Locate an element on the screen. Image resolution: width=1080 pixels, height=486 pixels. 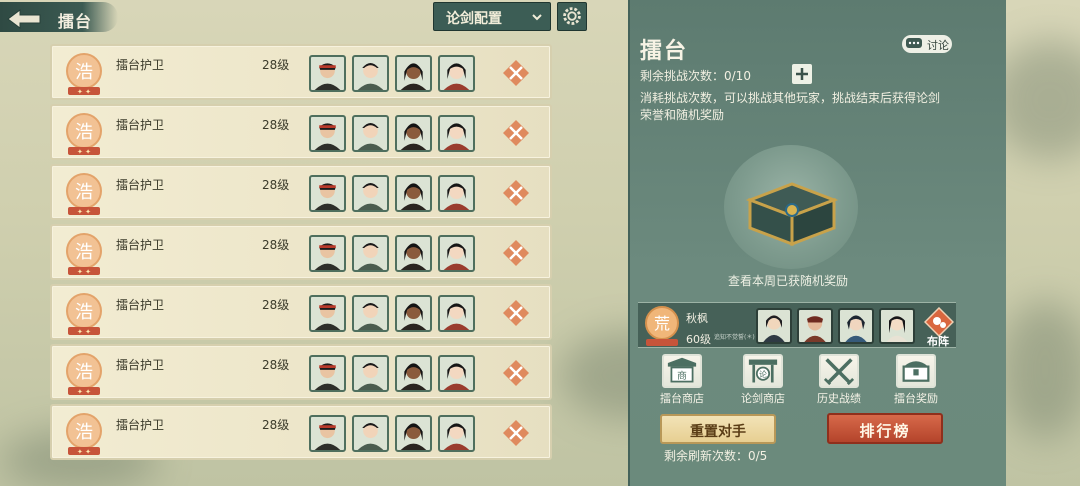
discuss-button: 讨论 is located at coordinates (927, 44).